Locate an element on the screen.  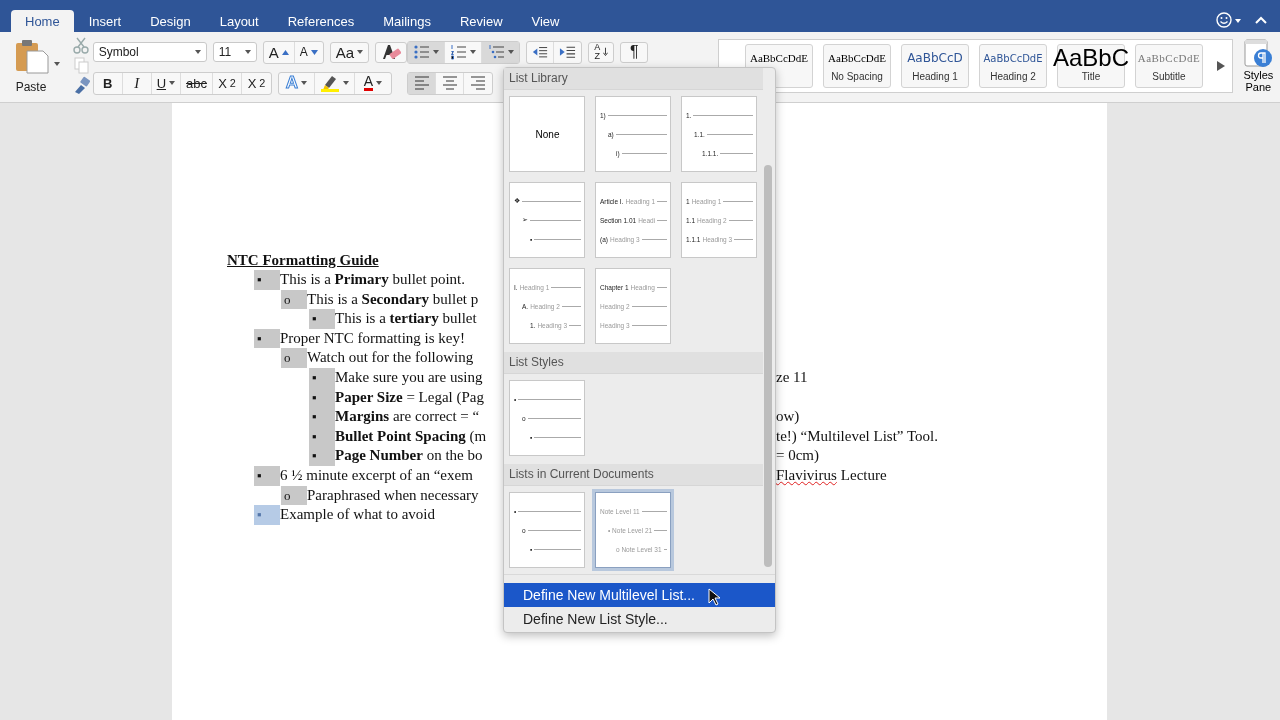
multilevel-button is located at coordinates (501, 52).